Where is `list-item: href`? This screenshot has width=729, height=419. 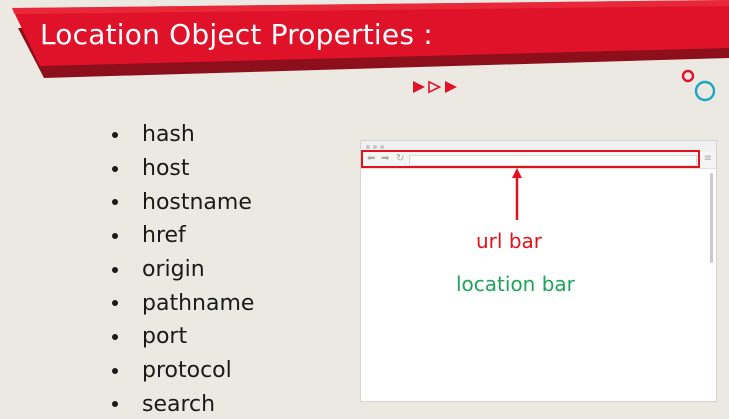
list-item: href is located at coordinates (181, 236).